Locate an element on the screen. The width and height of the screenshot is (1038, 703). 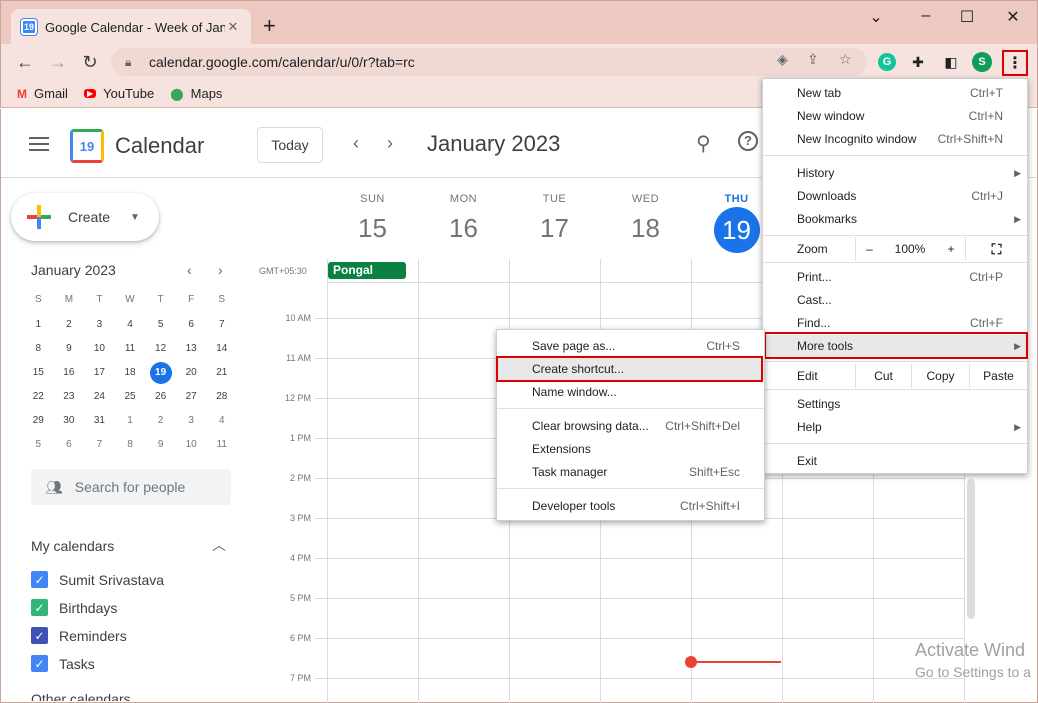
minimize-icon: – is located at coordinates (926, 16).